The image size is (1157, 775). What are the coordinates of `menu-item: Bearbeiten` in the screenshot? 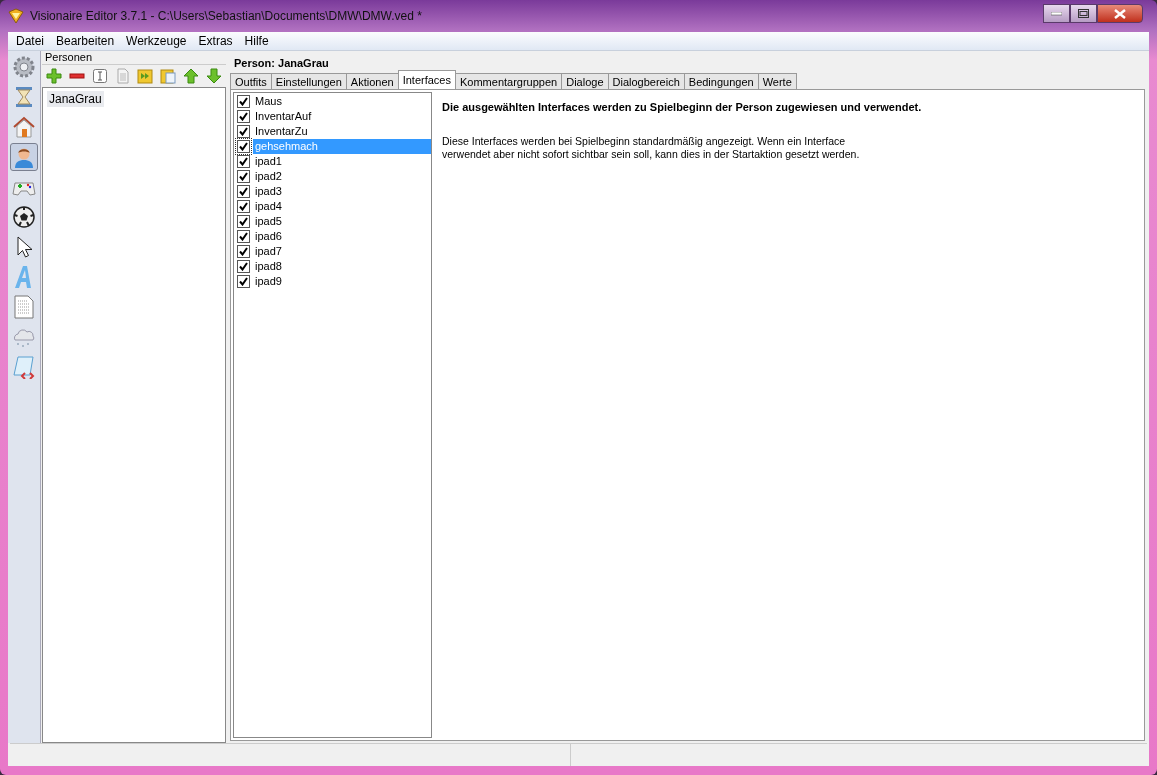 It's located at (85, 41).